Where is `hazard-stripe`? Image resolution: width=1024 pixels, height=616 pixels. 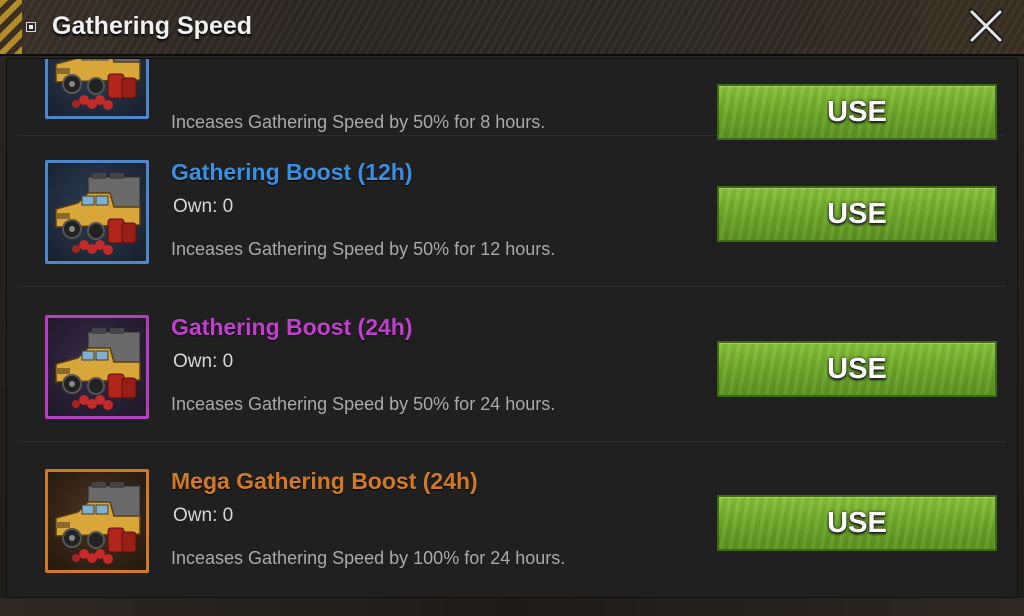 hazard-stripe is located at coordinates (11, 27).